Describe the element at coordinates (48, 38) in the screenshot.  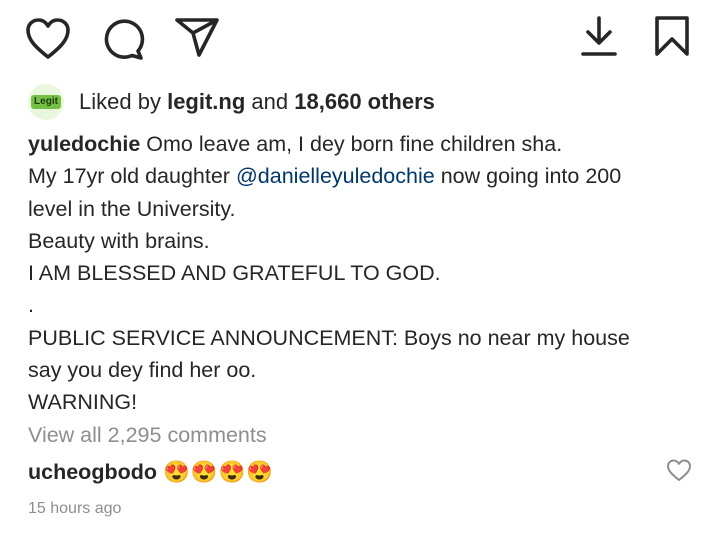
I see `heart-icon` at that location.